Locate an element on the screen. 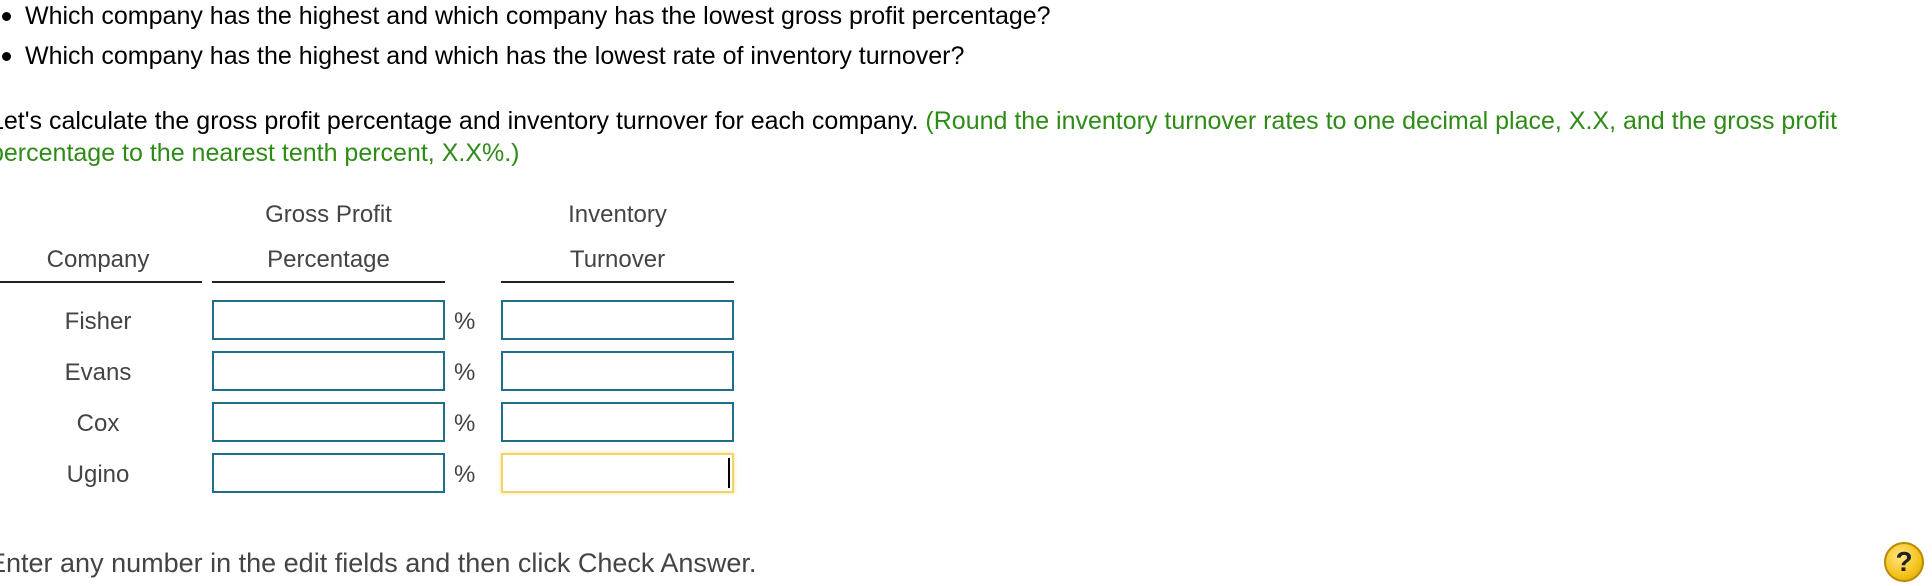 This screenshot has width=1932, height=586. question-mark-icon: ? is located at coordinates (1904, 561).